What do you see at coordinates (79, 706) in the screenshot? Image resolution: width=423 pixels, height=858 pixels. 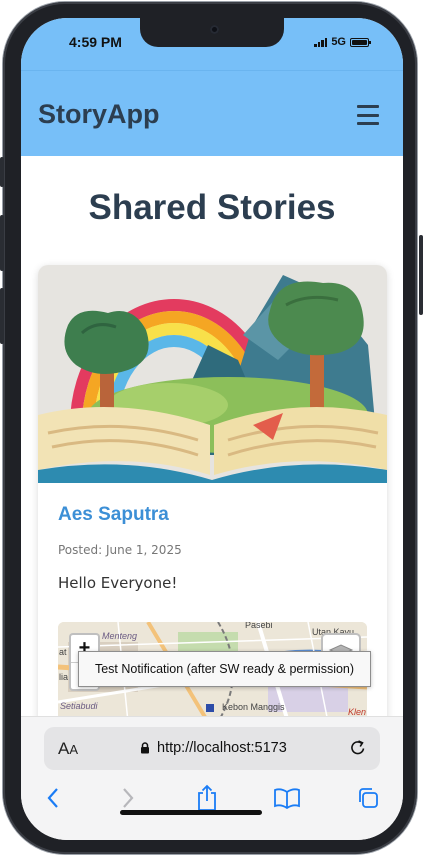 I see `map-label-setiabudi: Setiabudi` at bounding box center [79, 706].